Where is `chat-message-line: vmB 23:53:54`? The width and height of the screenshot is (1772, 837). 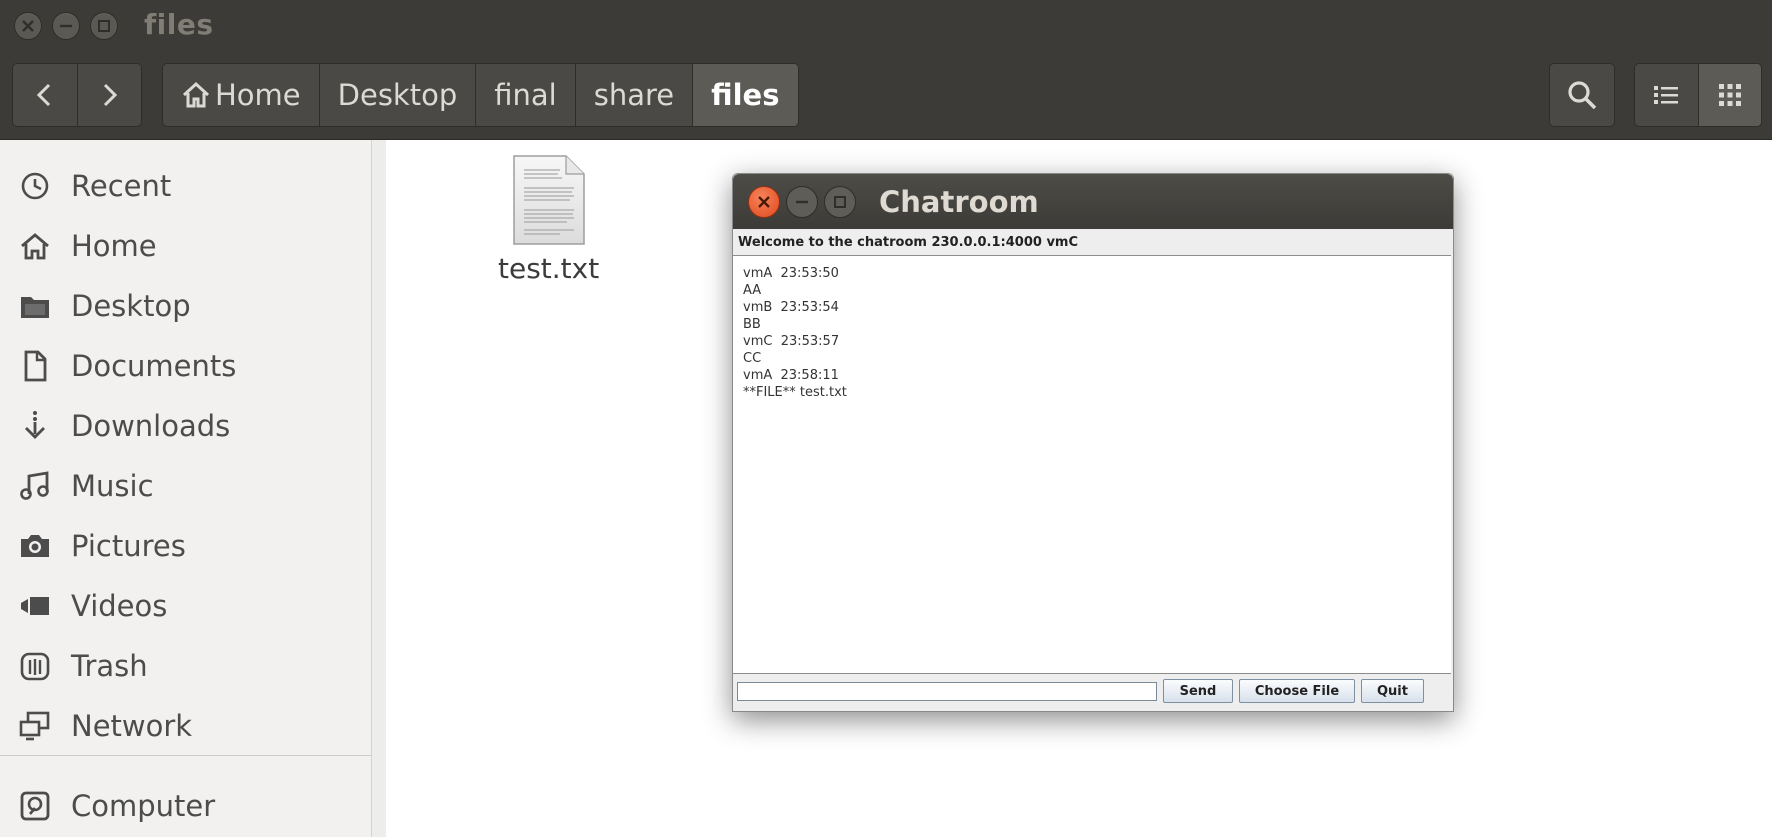
chat-message-line: vmB 23:53:54 is located at coordinates (791, 307).